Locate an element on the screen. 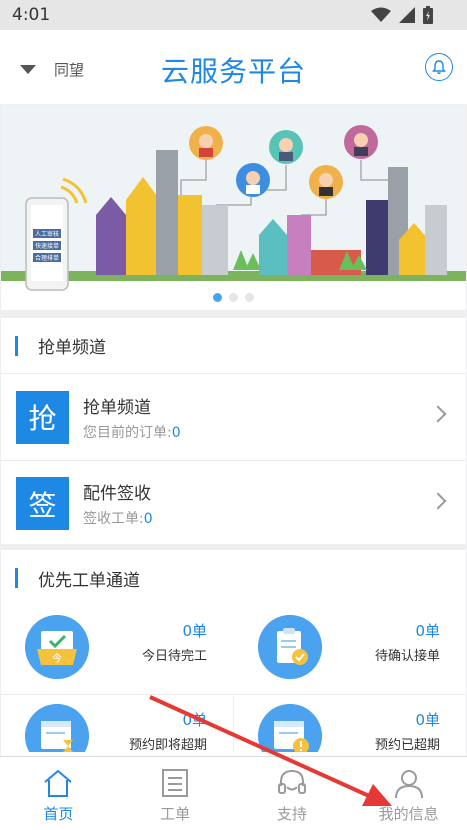 The width and height of the screenshot is (467, 830). row-title: 抢单频道 is located at coordinates (117, 407).